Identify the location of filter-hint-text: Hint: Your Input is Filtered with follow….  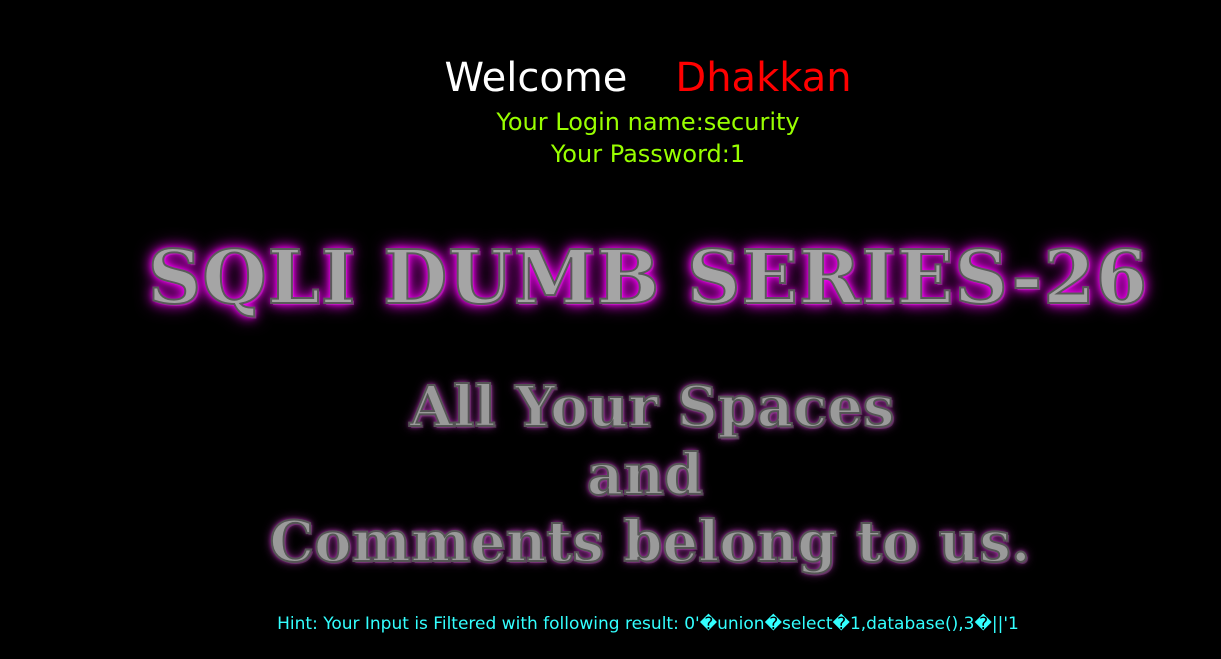
(648, 624).